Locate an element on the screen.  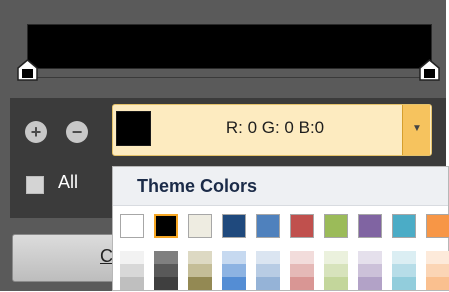
theme-colors-header: Theme Colors is located at coordinates (280, 186).